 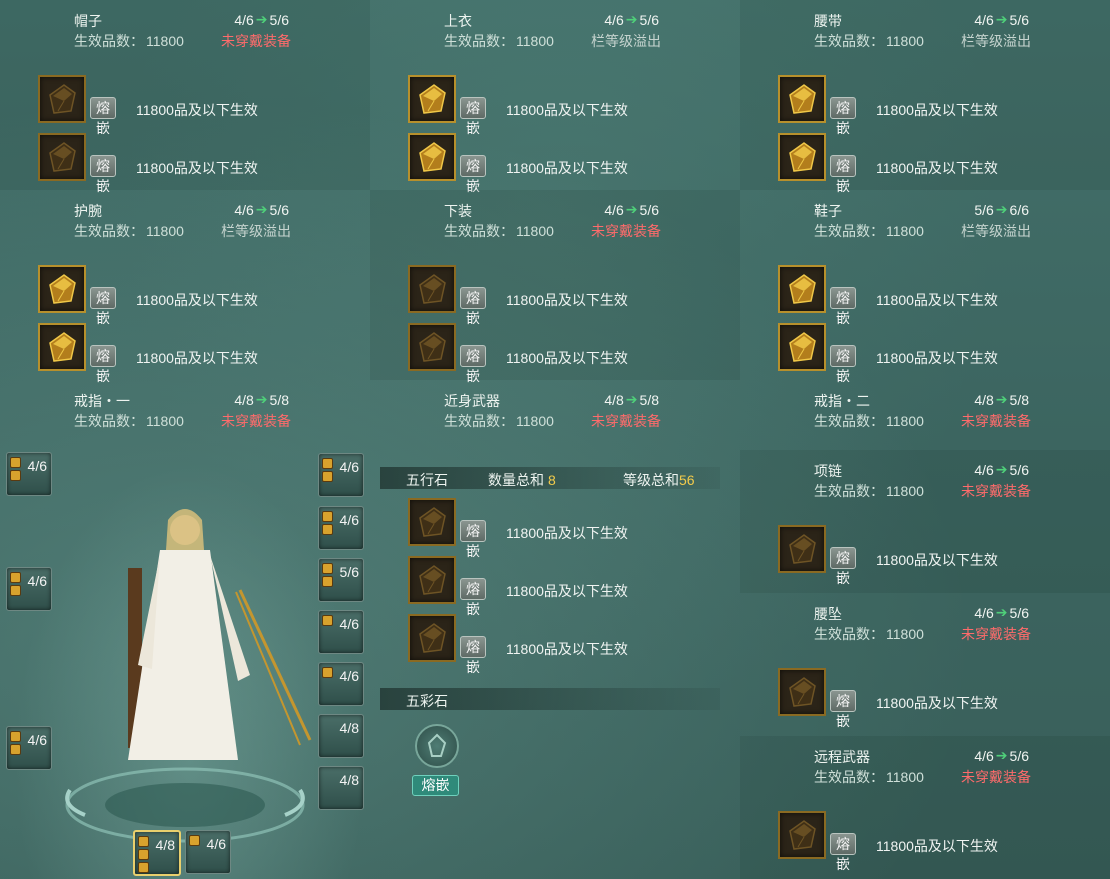 I want to click on slot-name: 腰坠, so click(x=828, y=614).